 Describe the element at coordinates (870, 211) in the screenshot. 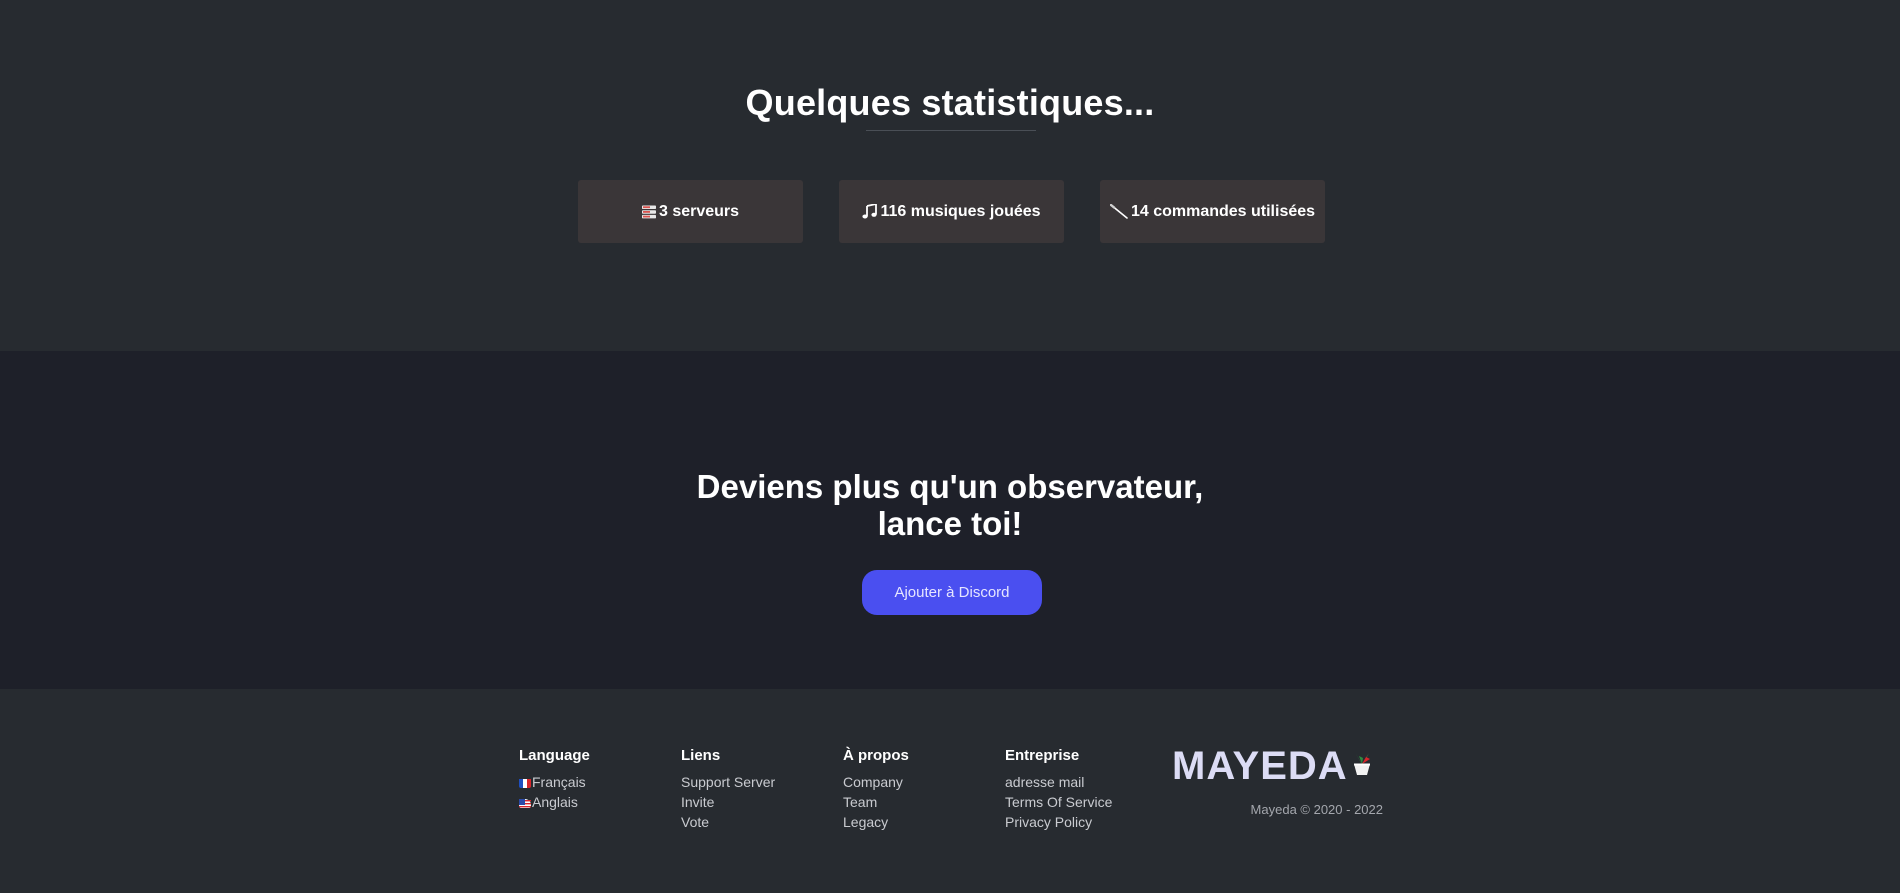

I see `music-note-icon` at that location.